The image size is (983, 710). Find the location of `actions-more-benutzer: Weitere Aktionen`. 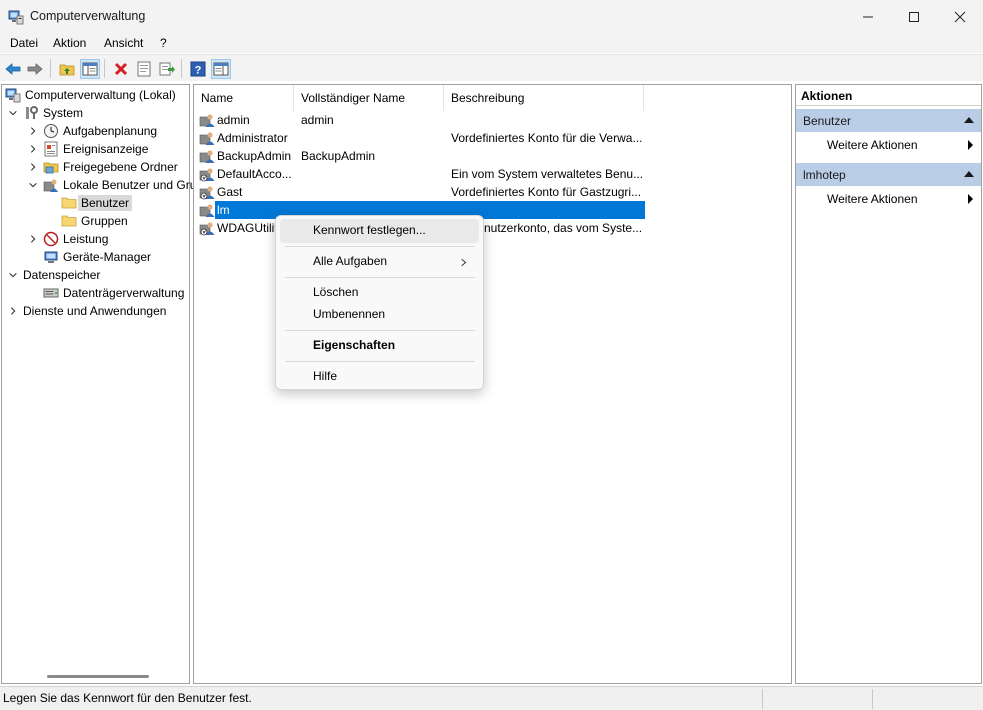

actions-more-benutzer: Weitere Aktionen is located at coordinates (888, 144).